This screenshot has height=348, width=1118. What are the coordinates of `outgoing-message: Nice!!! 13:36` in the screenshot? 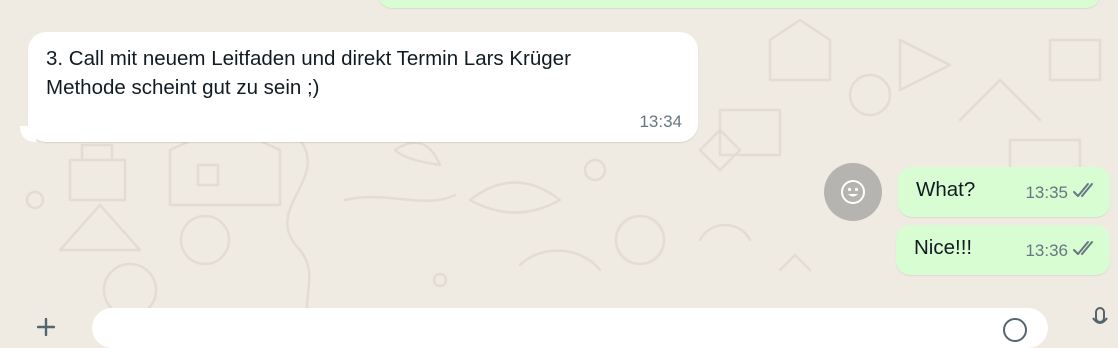 It's located at (1003, 250).